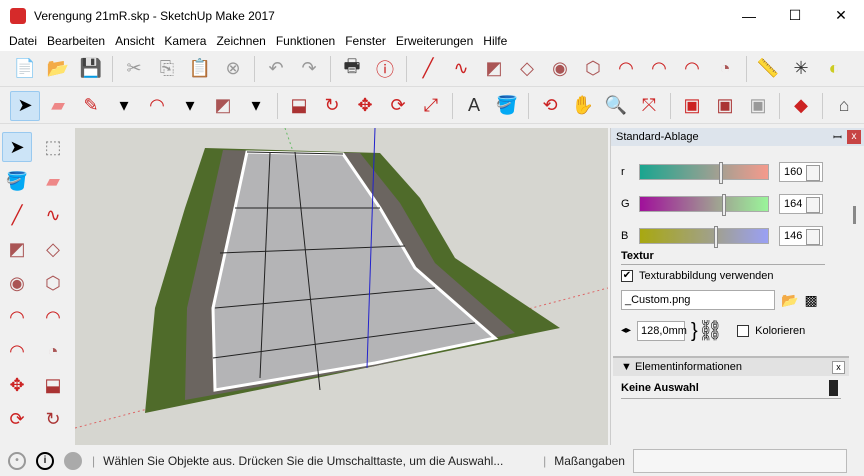 The height and width of the screenshot is (476, 864). Describe the element at coordinates (834, 69) in the screenshot. I see `dimension-button: ◐` at that location.